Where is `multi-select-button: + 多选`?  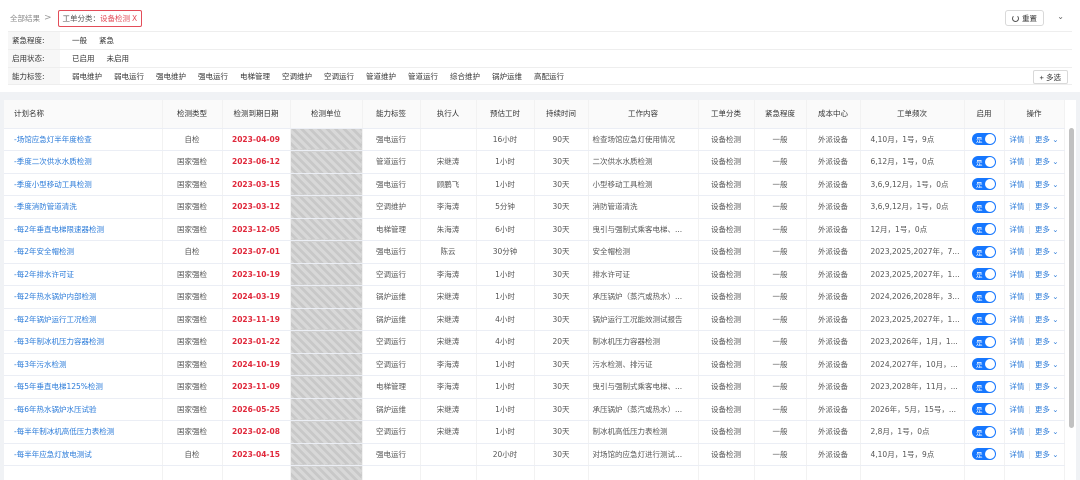
multi-select-button: + 多选 is located at coordinates (1050, 77).